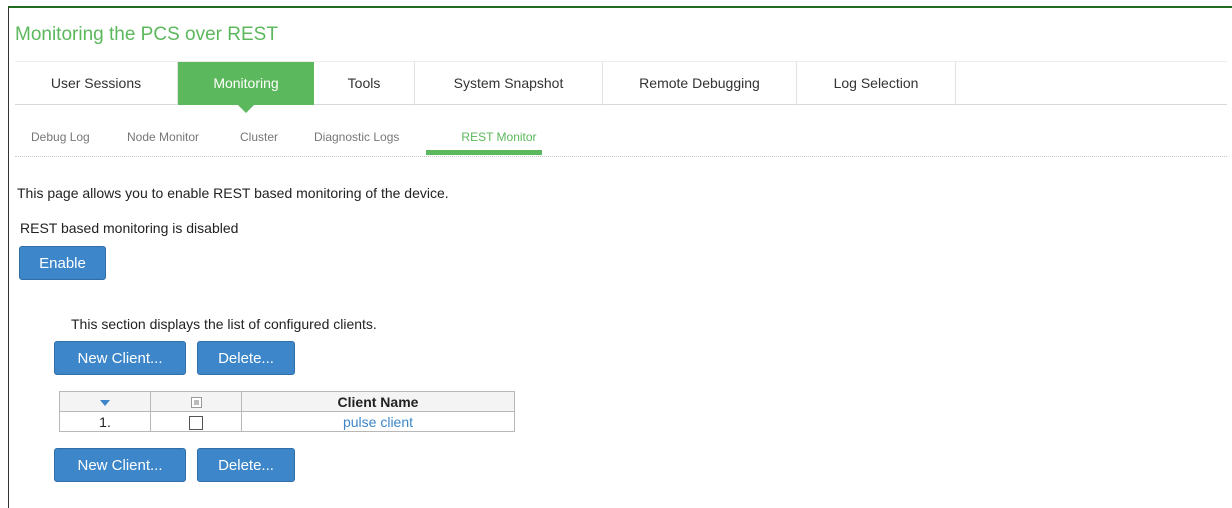 This screenshot has height=508, width=1232. I want to click on subtab-rest-monitor: REST Monitor, so click(499, 137).